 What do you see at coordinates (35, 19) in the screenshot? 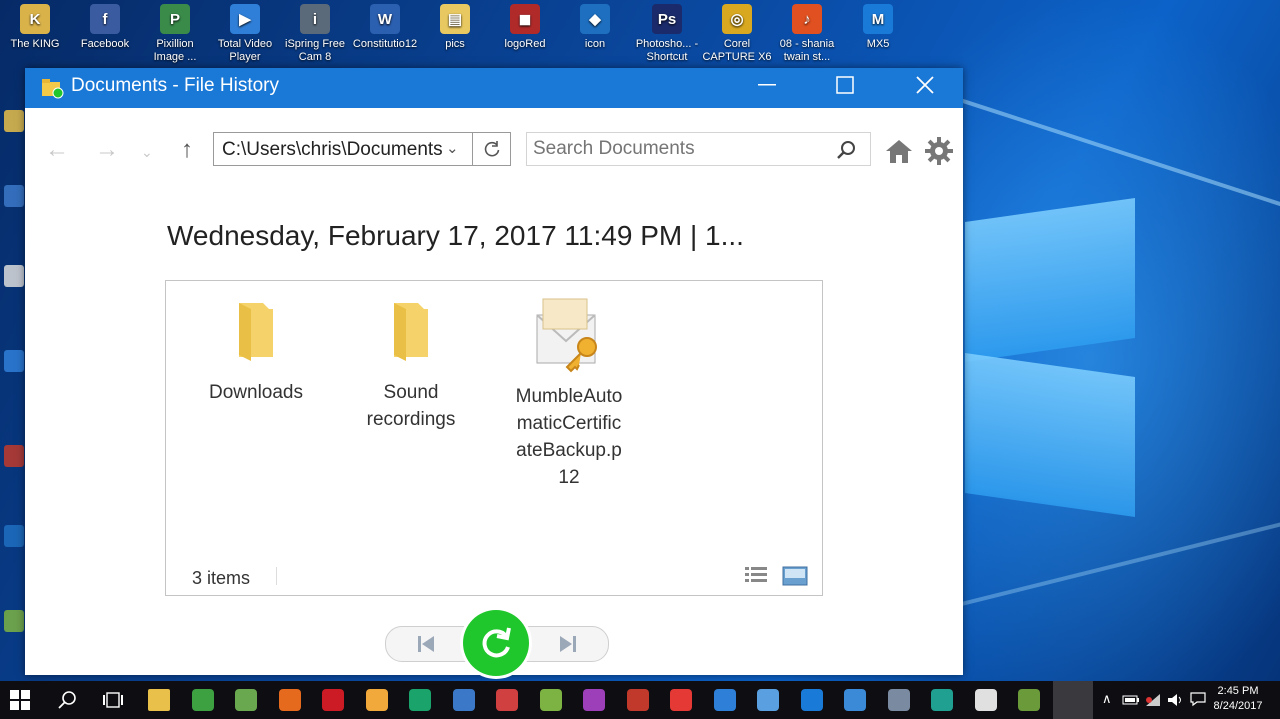
I see `app-icon: K` at bounding box center [35, 19].